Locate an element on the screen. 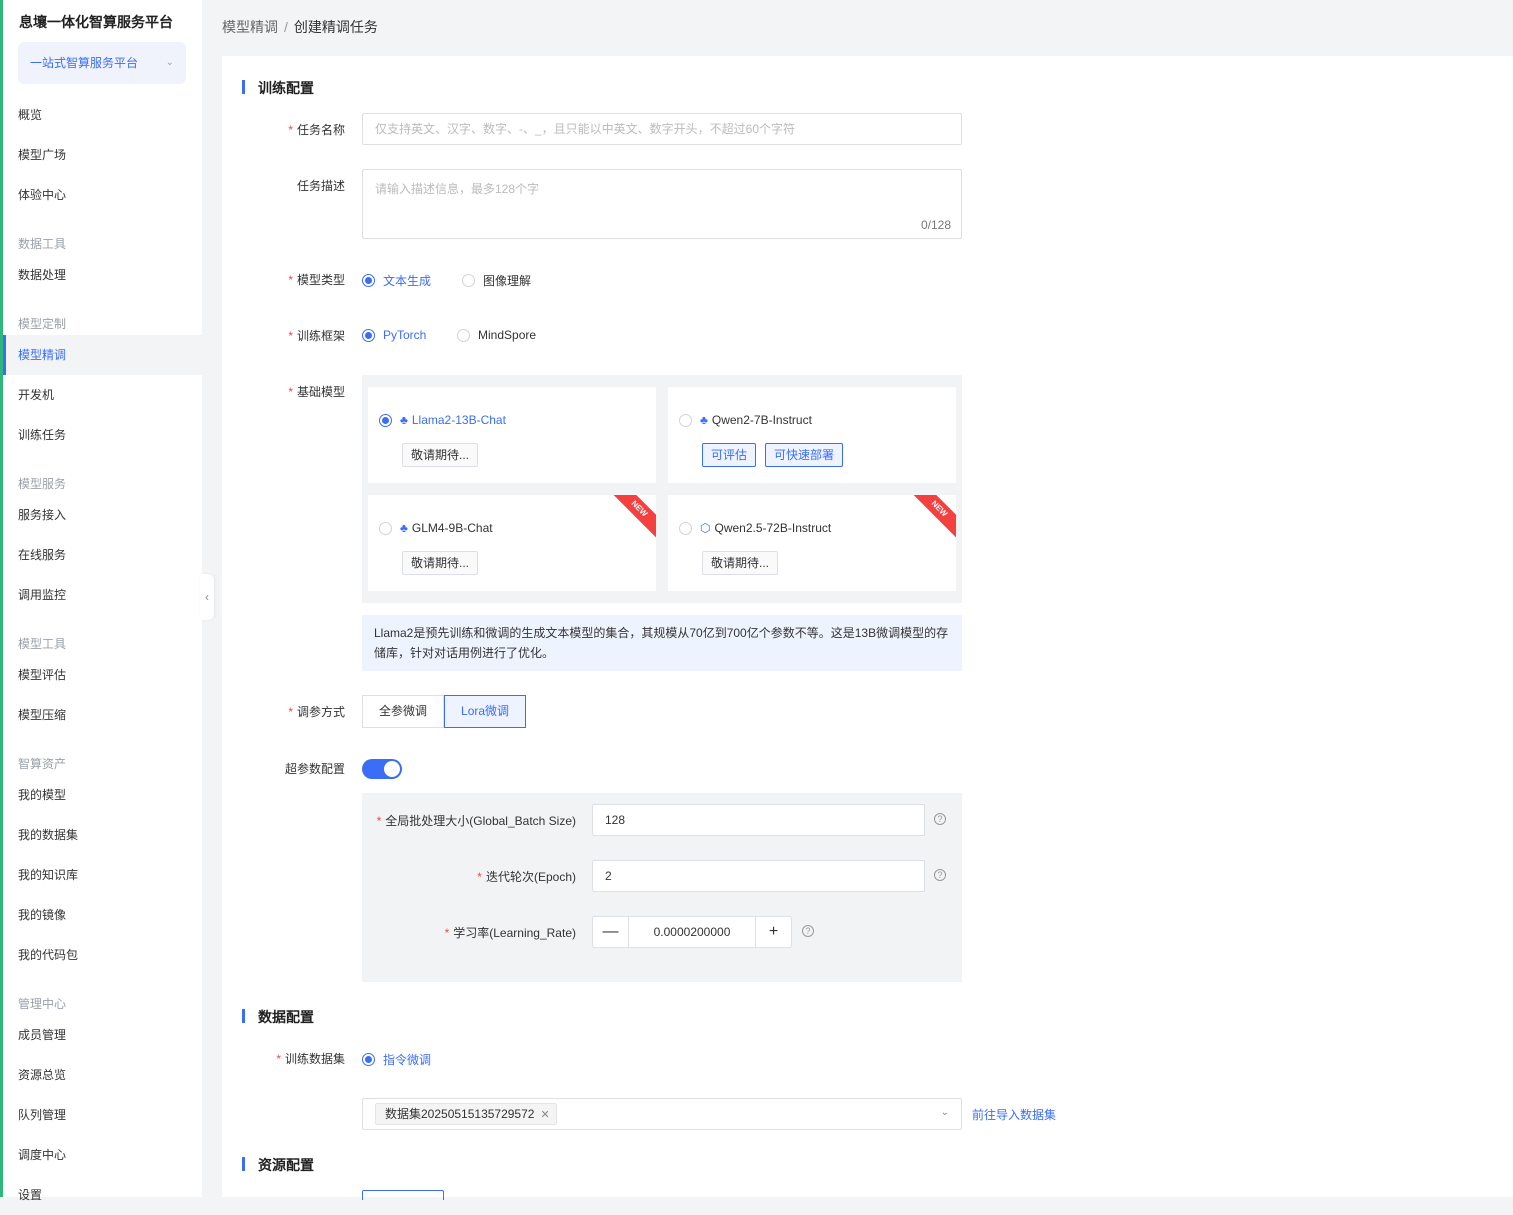  tag-quick-deploy: 可快速部署 is located at coordinates (804, 455).